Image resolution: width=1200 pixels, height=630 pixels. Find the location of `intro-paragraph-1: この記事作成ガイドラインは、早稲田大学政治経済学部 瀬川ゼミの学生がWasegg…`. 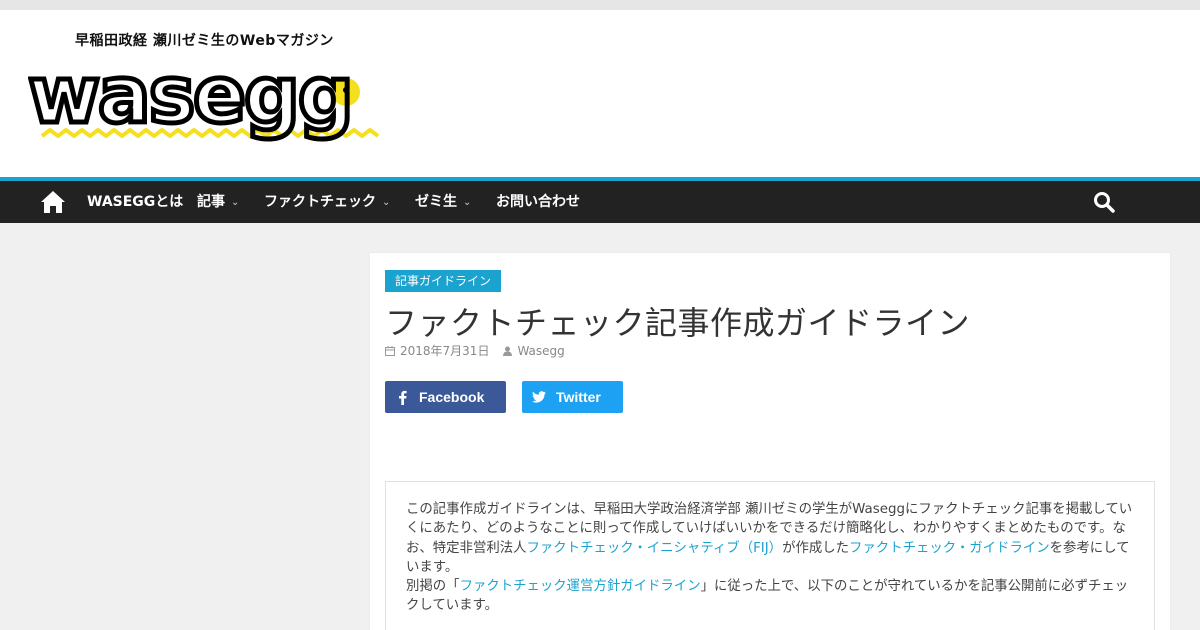

intro-paragraph-1: この記事作成ガイドラインは、早稲田大学政治経済学部 瀬川ゼミの学生がWasegg… is located at coordinates (769, 538).